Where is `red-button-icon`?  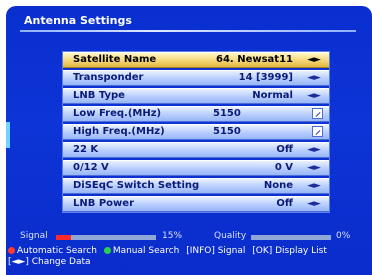 red-button-icon is located at coordinates (11, 250).